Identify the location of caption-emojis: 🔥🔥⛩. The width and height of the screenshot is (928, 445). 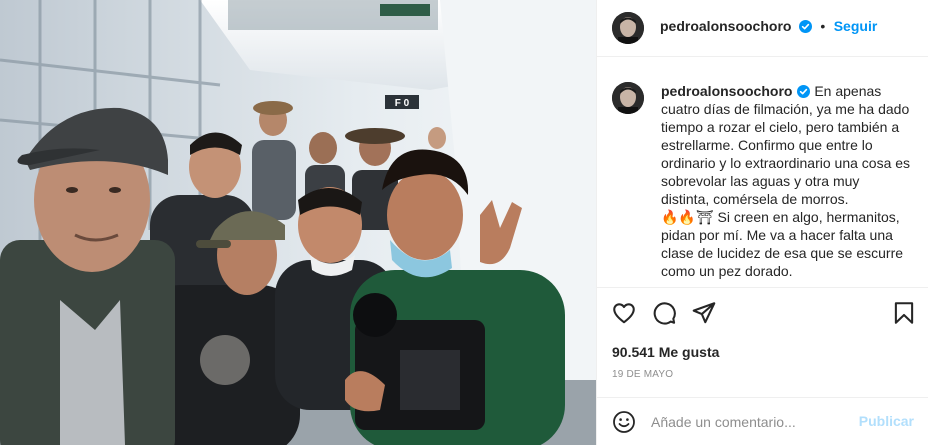
(687, 217).